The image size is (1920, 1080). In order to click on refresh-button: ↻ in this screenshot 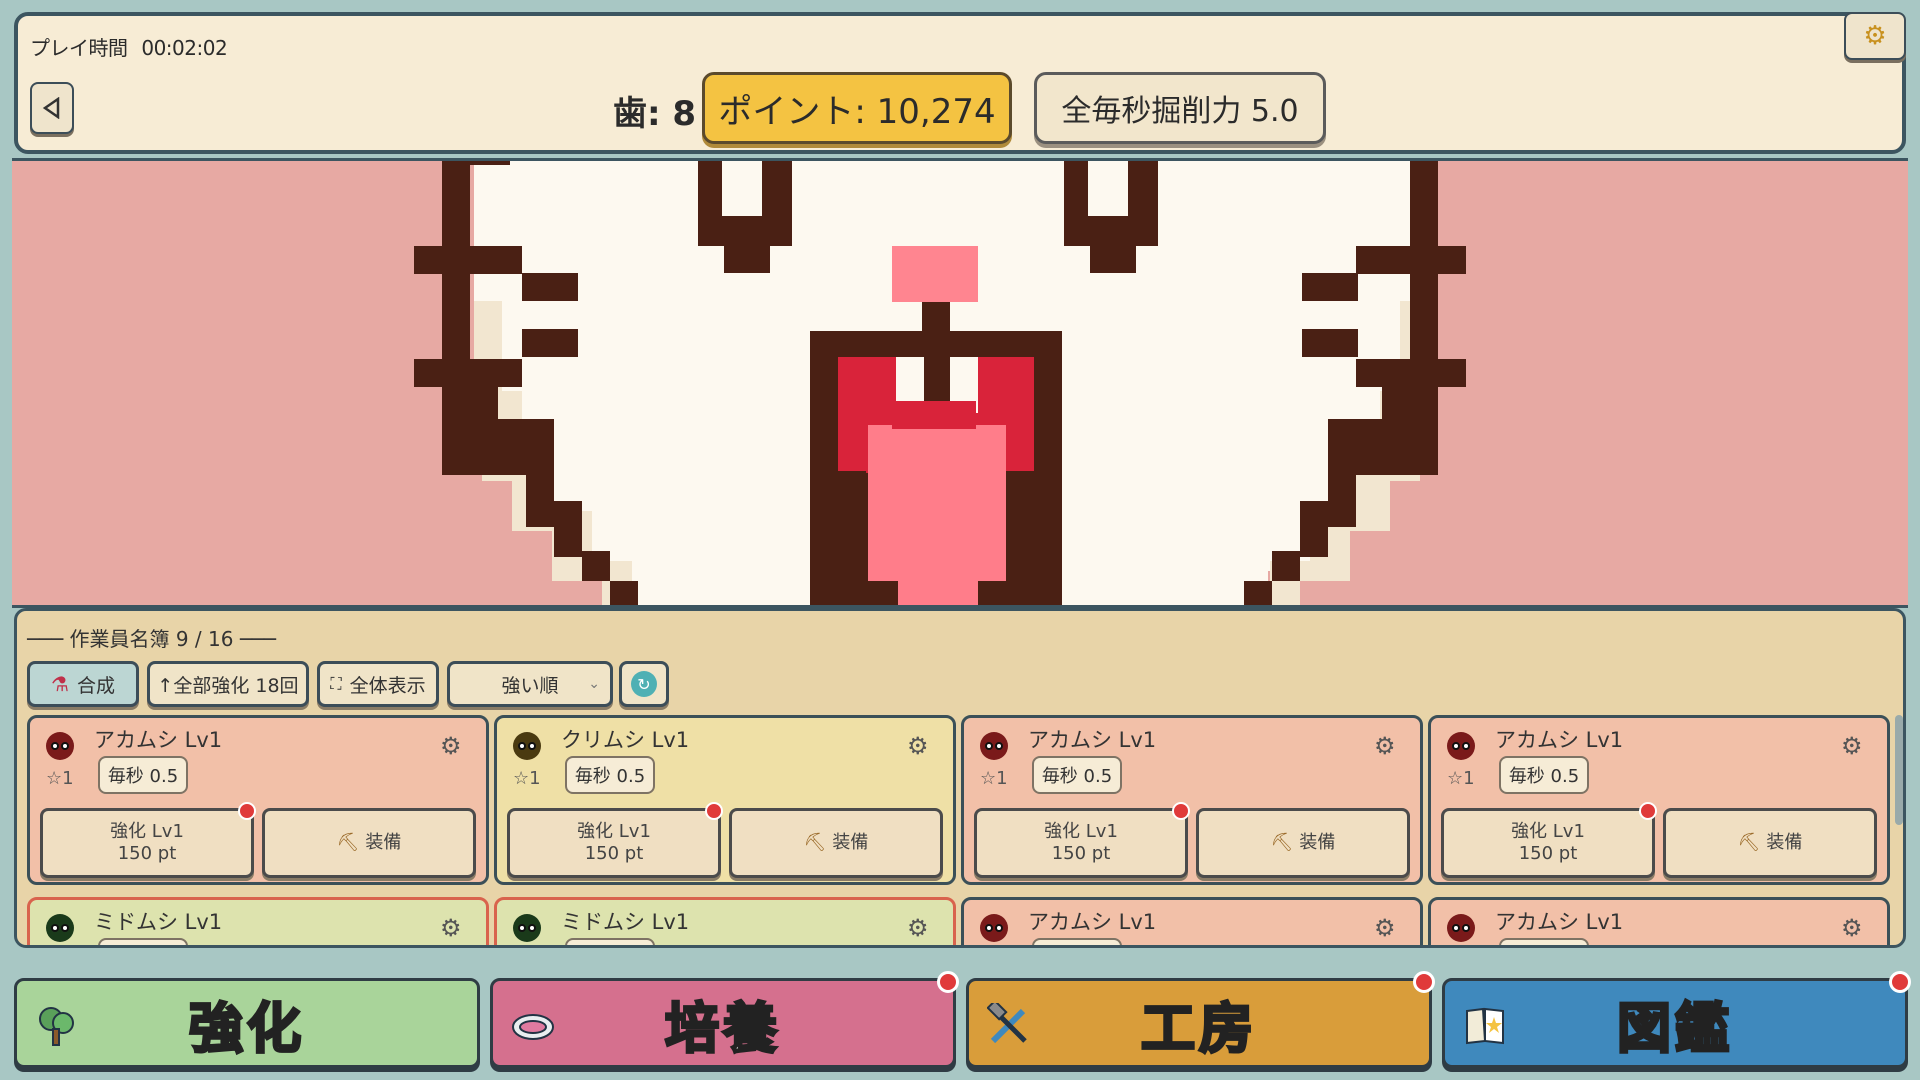, I will do `click(644, 684)`.